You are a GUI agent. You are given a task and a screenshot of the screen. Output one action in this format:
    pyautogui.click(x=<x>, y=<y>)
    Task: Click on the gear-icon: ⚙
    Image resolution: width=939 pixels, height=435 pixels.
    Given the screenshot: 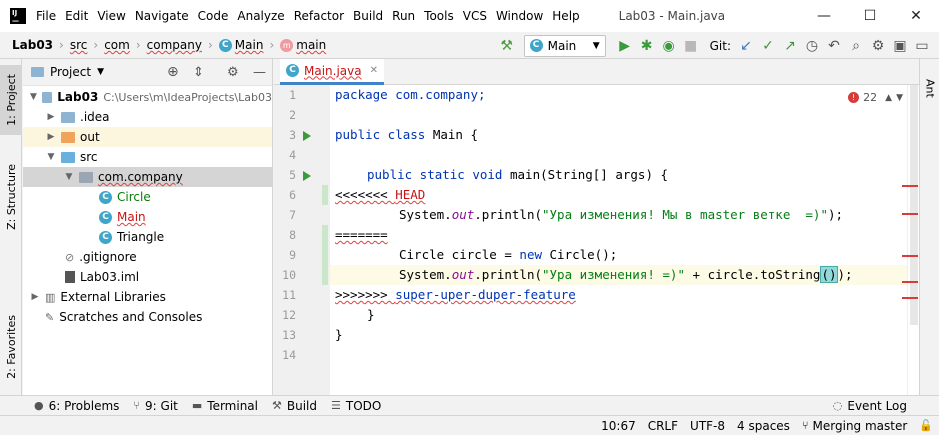 What is the action you would take?
    pyautogui.click(x=233, y=72)
    